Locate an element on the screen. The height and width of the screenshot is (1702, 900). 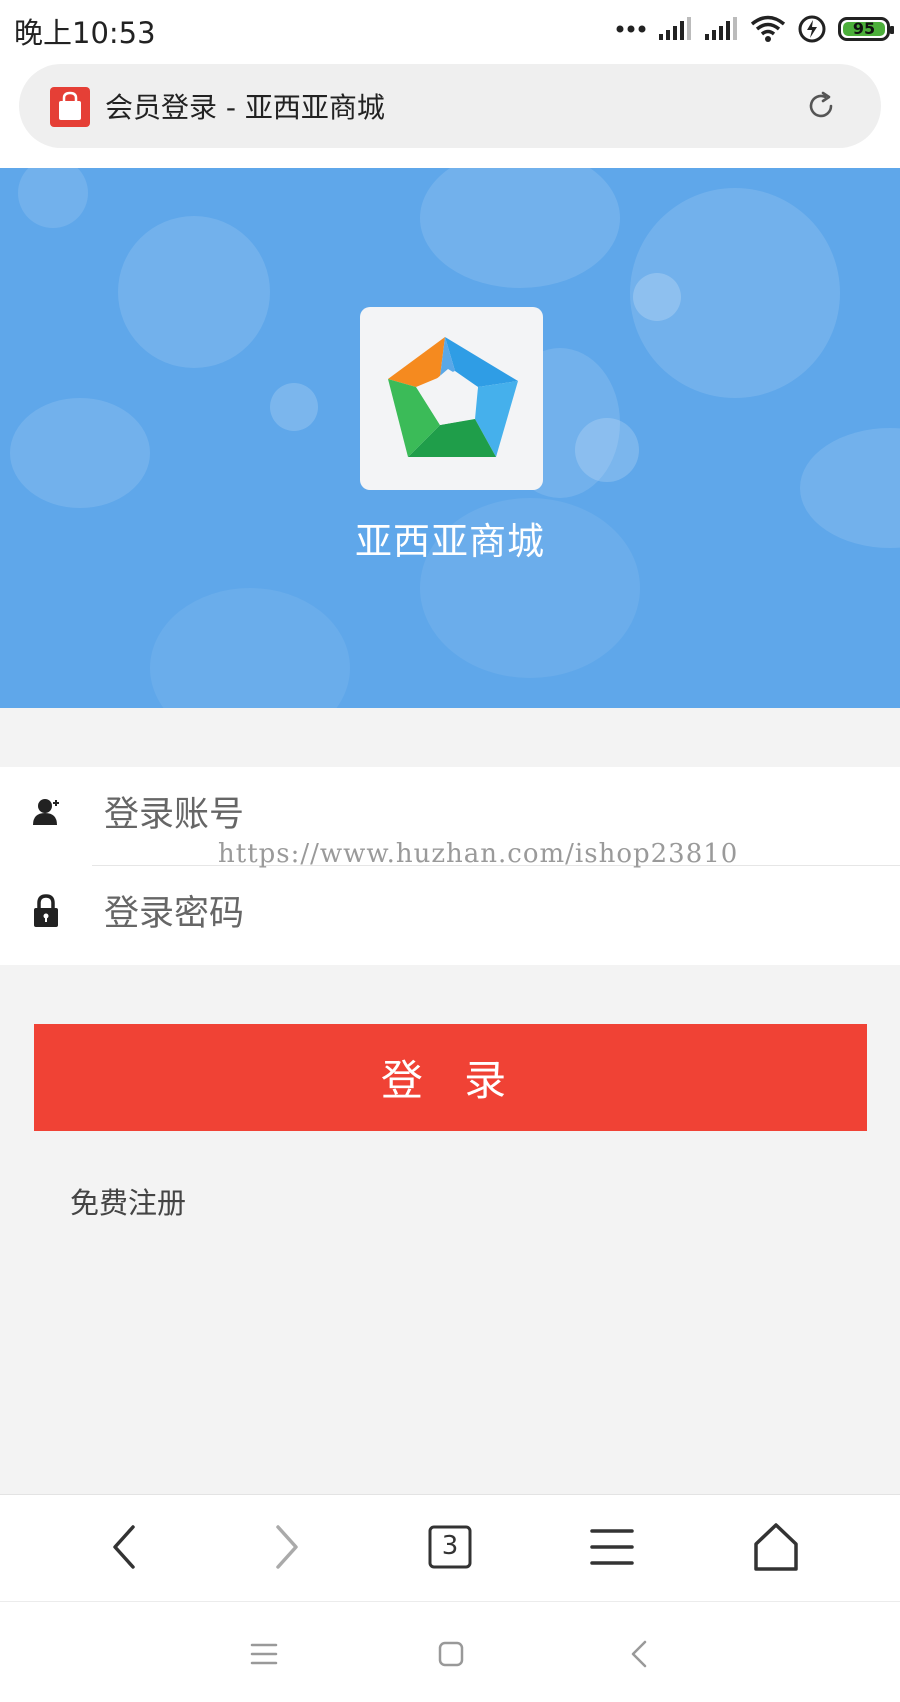
account-row: https://www.huzhan.com/ishop23810 is located at coordinates (450, 818).